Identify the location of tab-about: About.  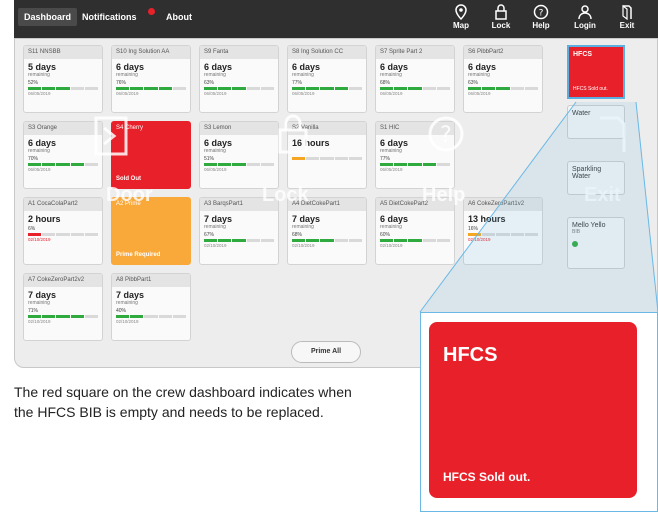
(179, 17).